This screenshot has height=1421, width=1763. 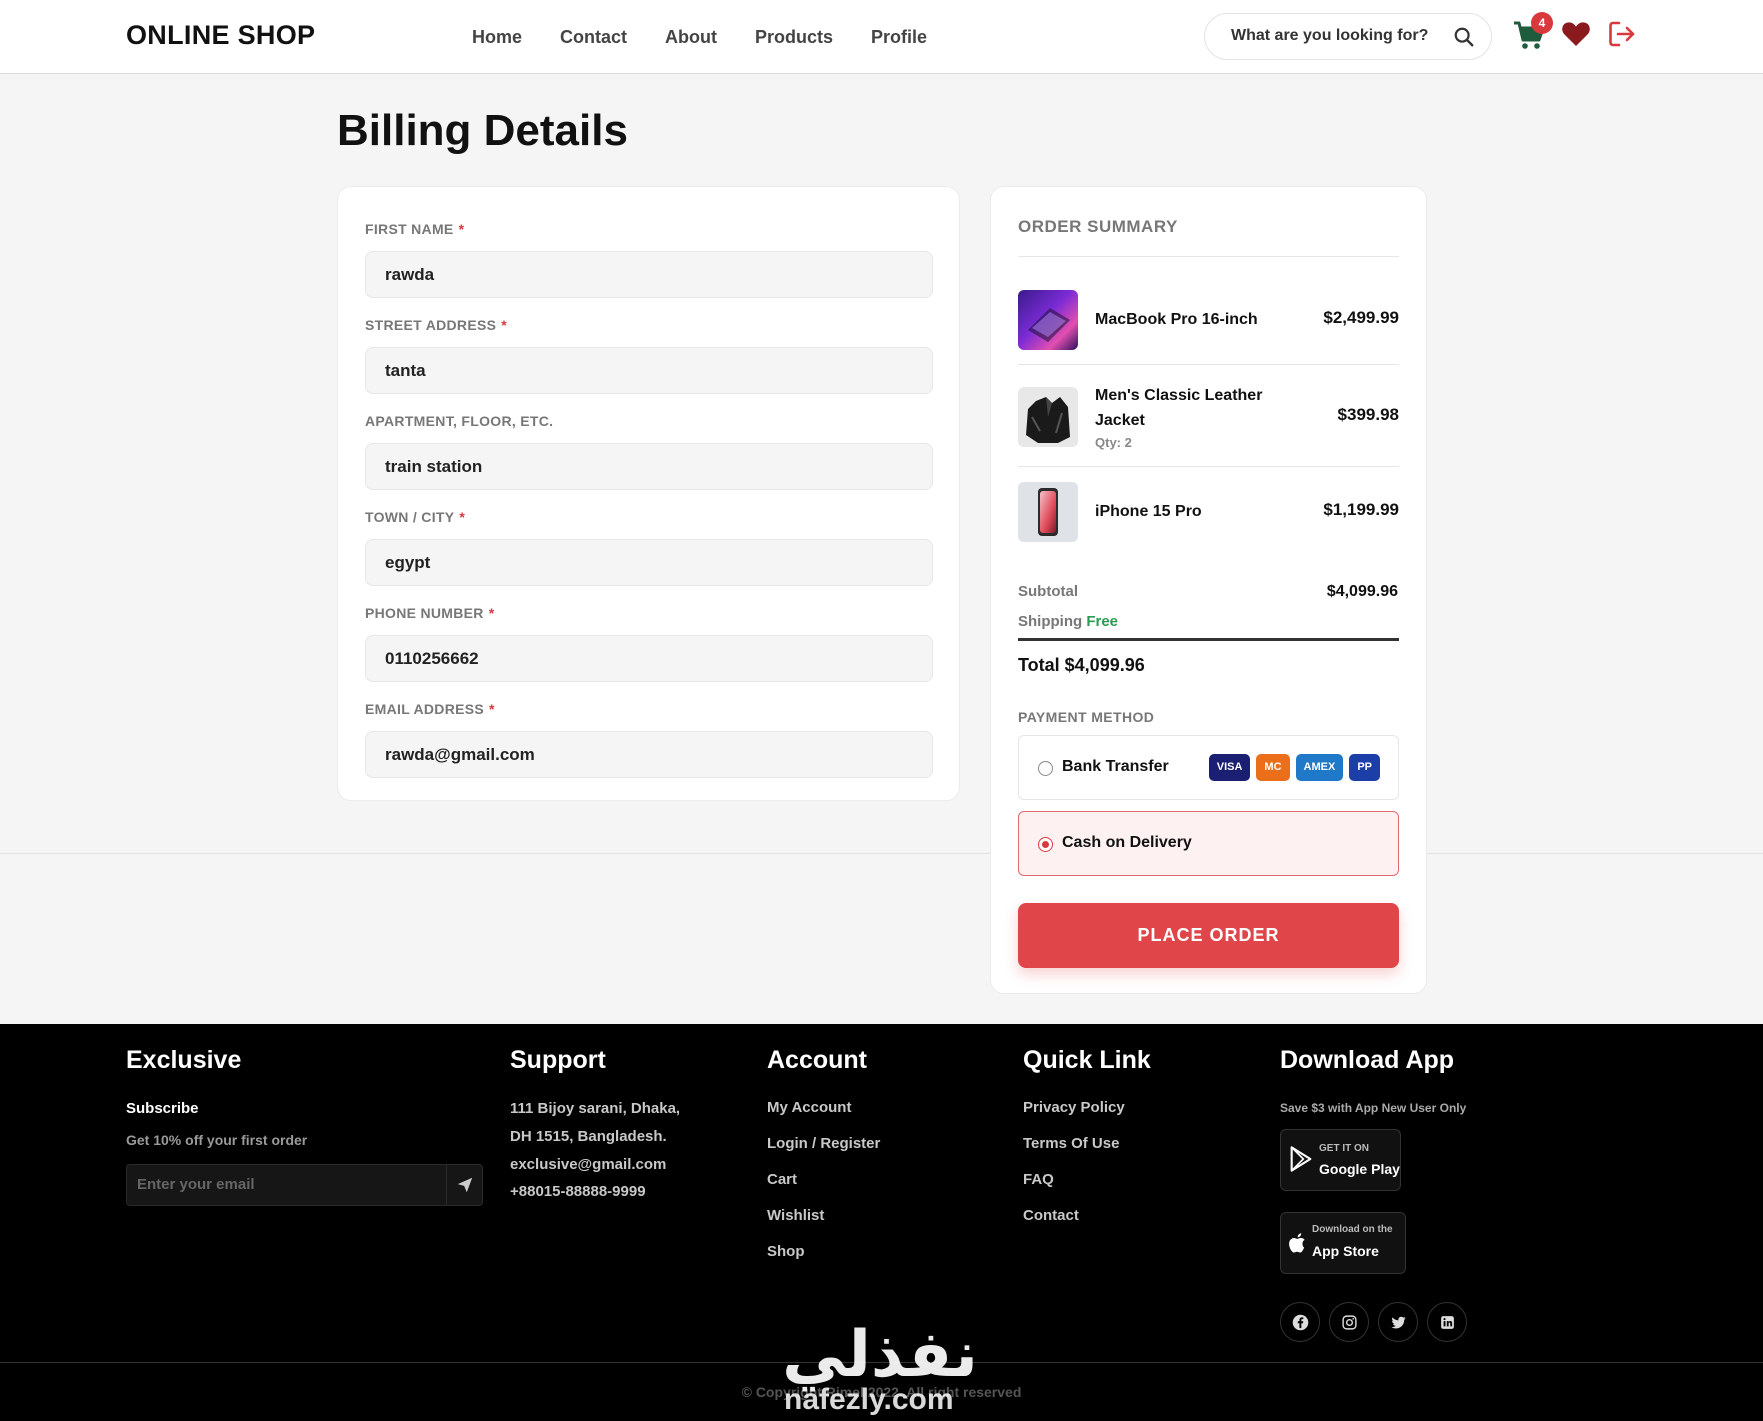 I want to click on amex-icon: AMEX, so click(x=1319, y=767).